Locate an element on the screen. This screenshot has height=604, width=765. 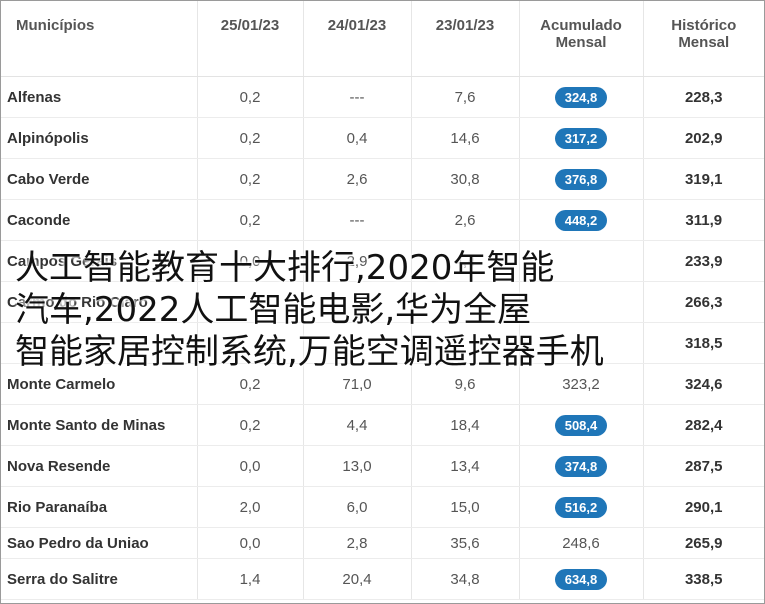
header-acumulado: Acumulado Mensal is located at coordinates (581, 39).